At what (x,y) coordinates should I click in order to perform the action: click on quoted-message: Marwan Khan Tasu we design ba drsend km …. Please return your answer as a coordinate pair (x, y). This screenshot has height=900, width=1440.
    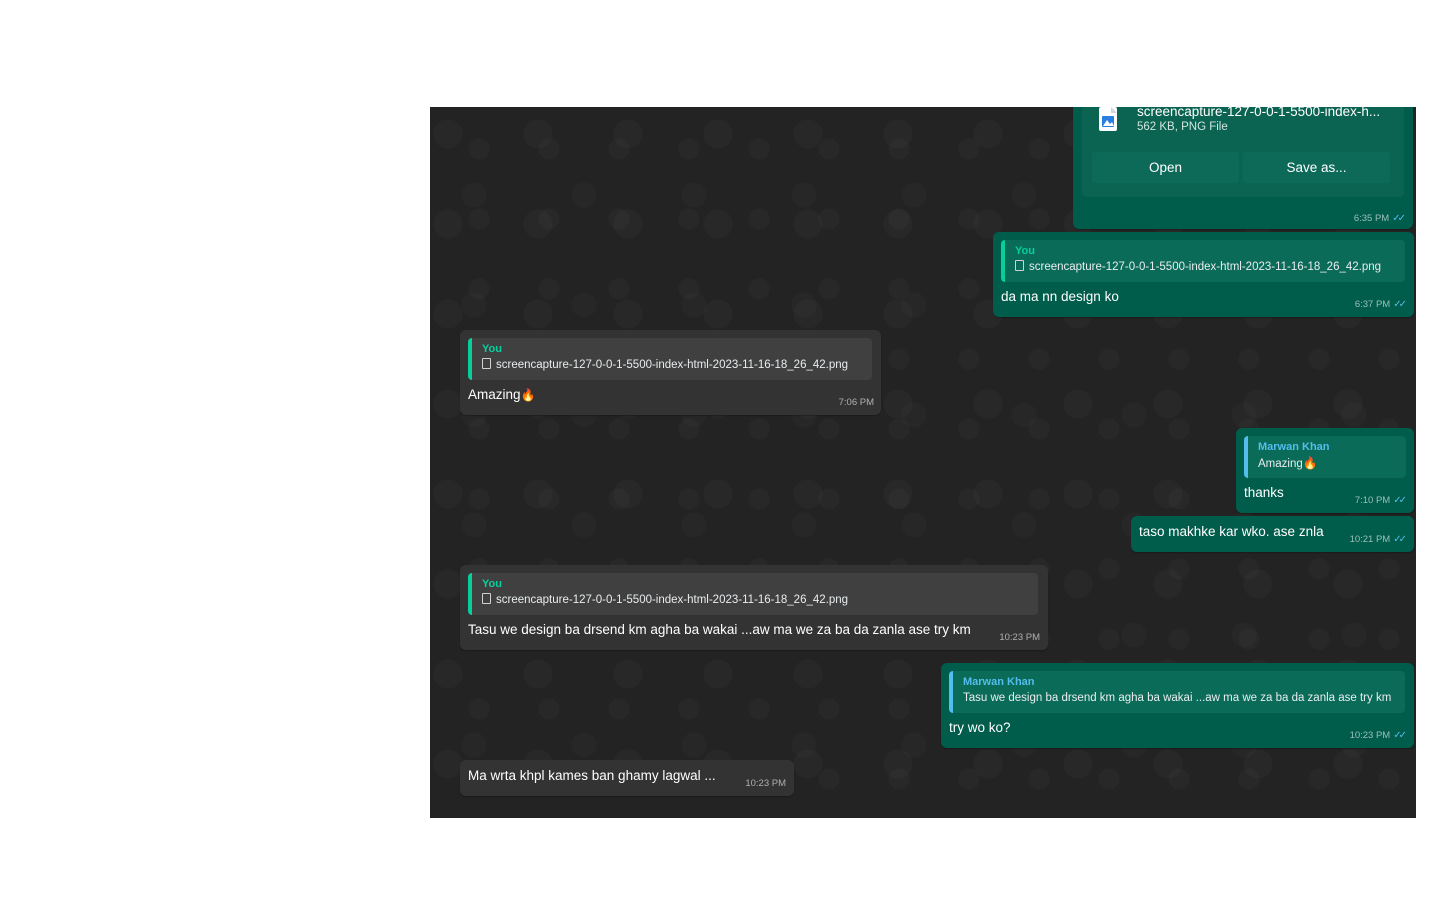
    Looking at the image, I should click on (1177, 692).